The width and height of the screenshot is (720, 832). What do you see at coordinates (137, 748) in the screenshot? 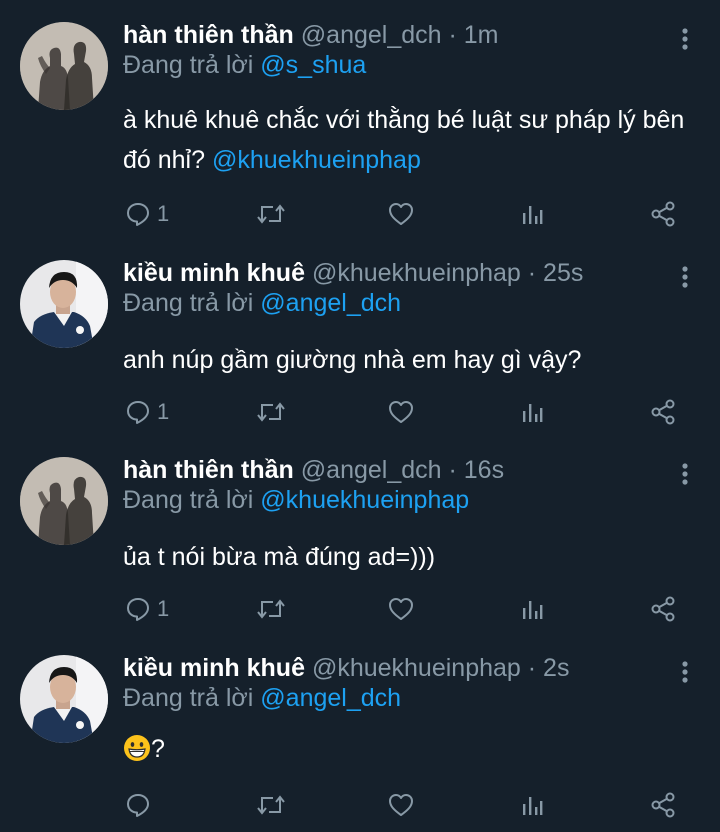
I see `grinning-face-emoji-icon` at bounding box center [137, 748].